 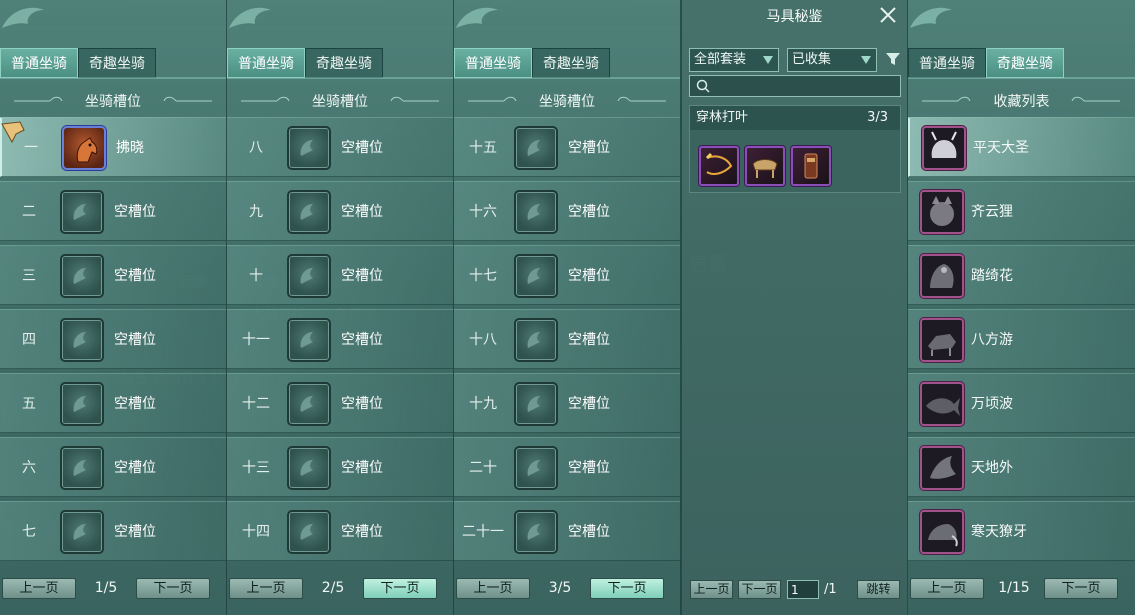 What do you see at coordinates (719, 166) in the screenshot?
I see `whip-icon` at bounding box center [719, 166].